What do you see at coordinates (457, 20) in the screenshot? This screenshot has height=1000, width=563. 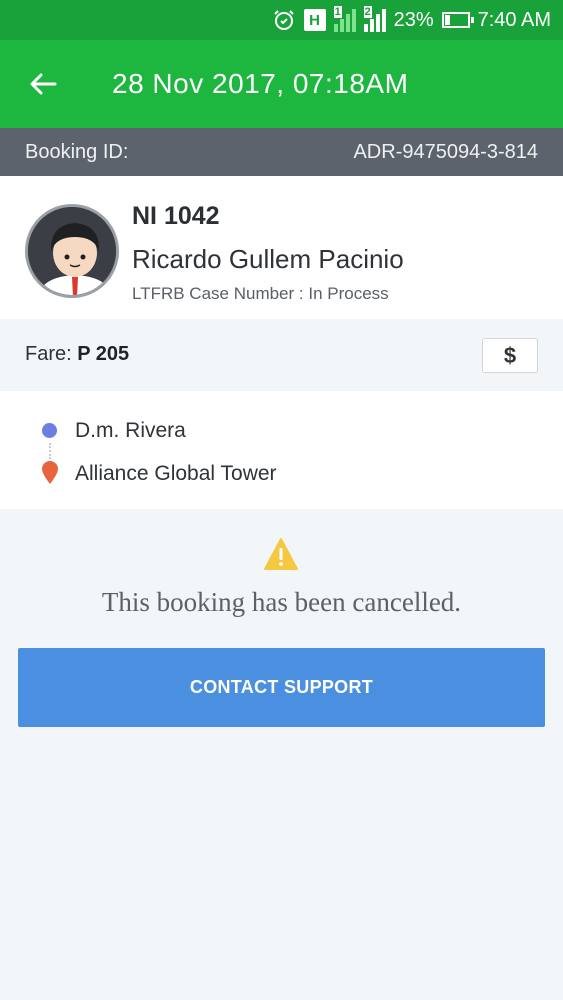 I see `battery-icon` at bounding box center [457, 20].